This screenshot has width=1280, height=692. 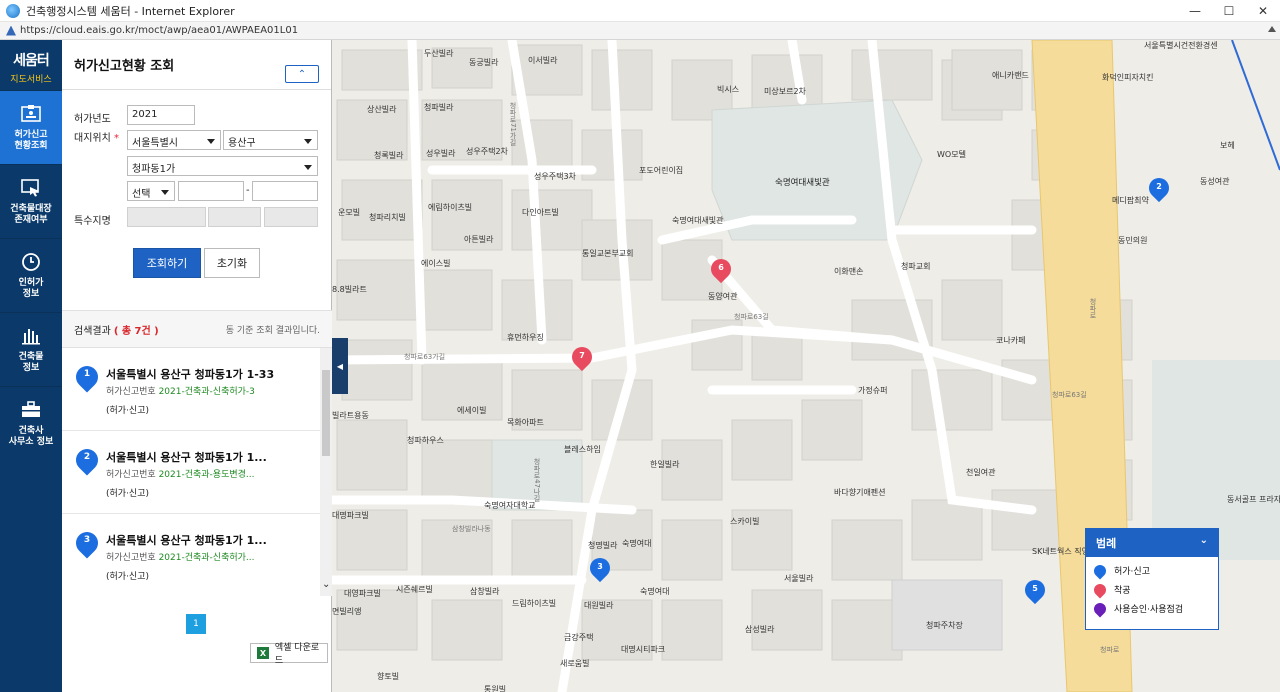 What do you see at coordinates (603, 545) in the screenshot?
I see `map-label: 청명빌라` at bounding box center [603, 545].